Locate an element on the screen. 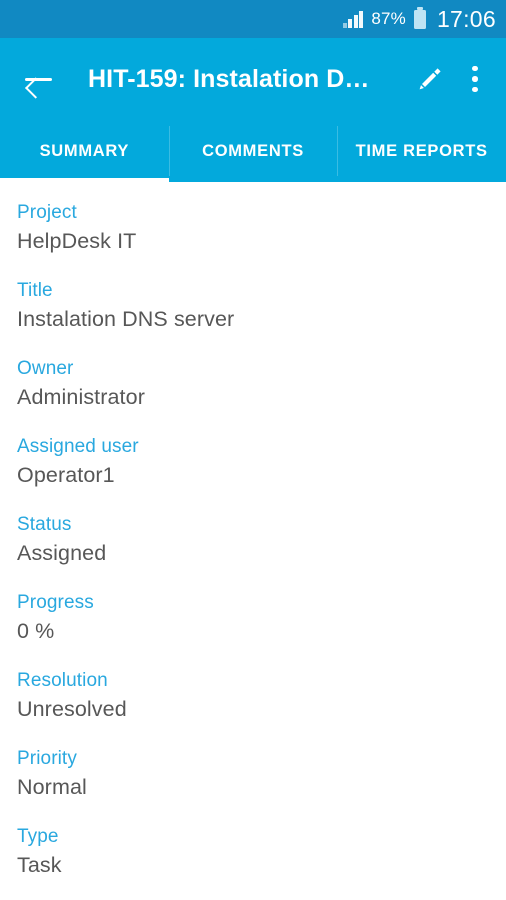 This screenshot has width=506, height=900. field-status: Status Assigned is located at coordinates (253, 540).